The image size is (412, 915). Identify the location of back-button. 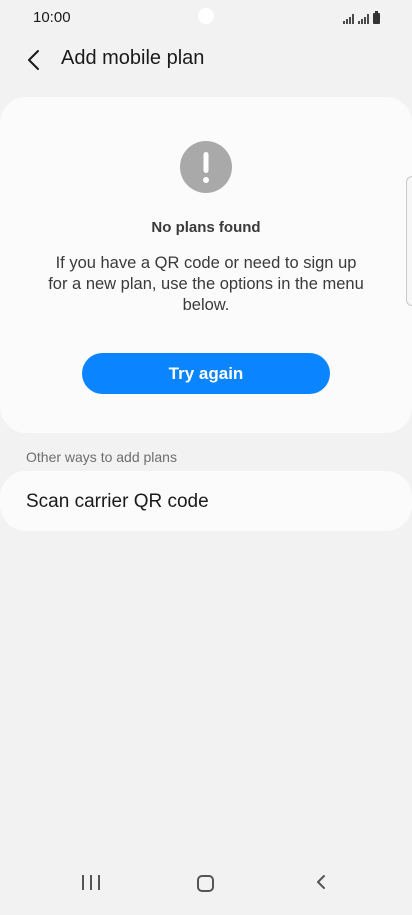
(34, 60).